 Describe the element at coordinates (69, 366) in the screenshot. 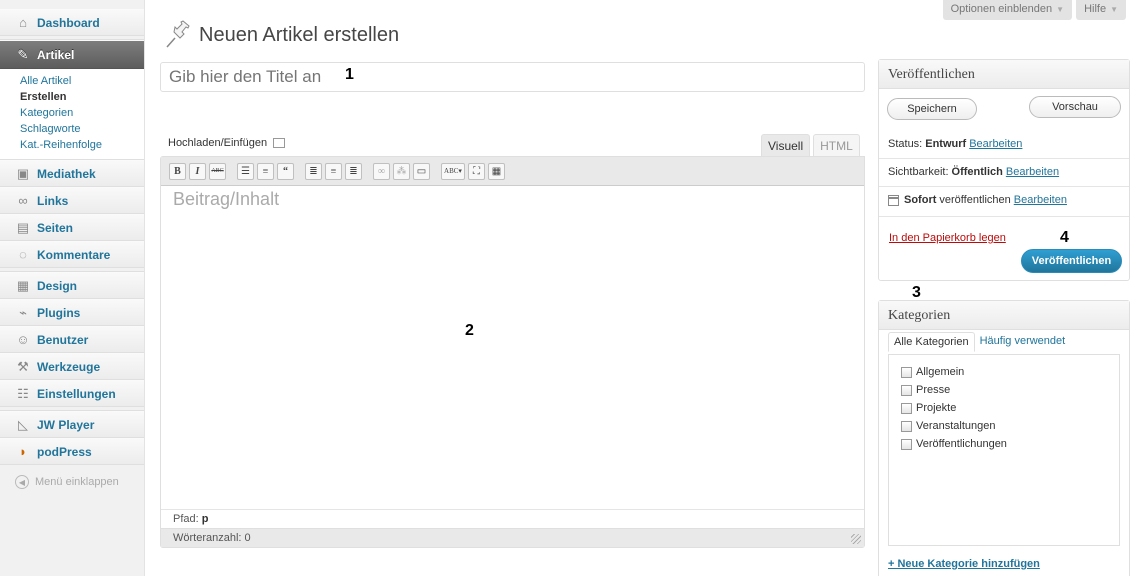

I see `sidebar-item-label: Werkzeuge` at that location.